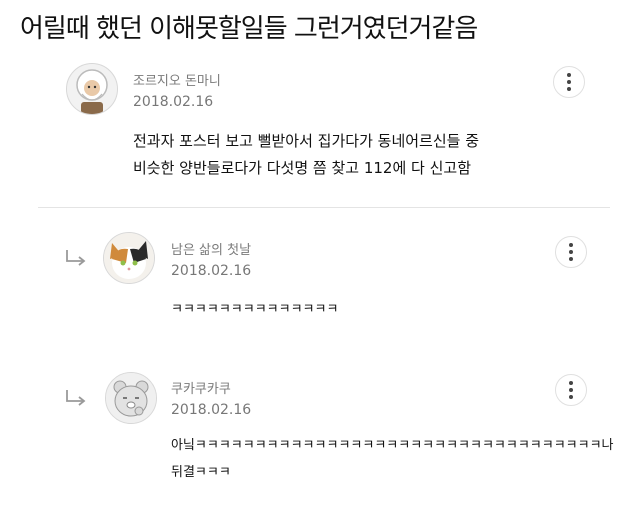 The width and height of the screenshot is (640, 509). Describe the element at coordinates (392, 445) in the screenshot. I see `comment-line: 아닠ㅋㅋㅋㅋㅋㅋㅋㅋㅋㅋㅋㅋㅋㅋㅋㅋㅋㅋㅋㅋㅋㅋㅋㅋㅋㅋㅋㅋㅋㅋㅋㅋㅋㅋ나` at that location.